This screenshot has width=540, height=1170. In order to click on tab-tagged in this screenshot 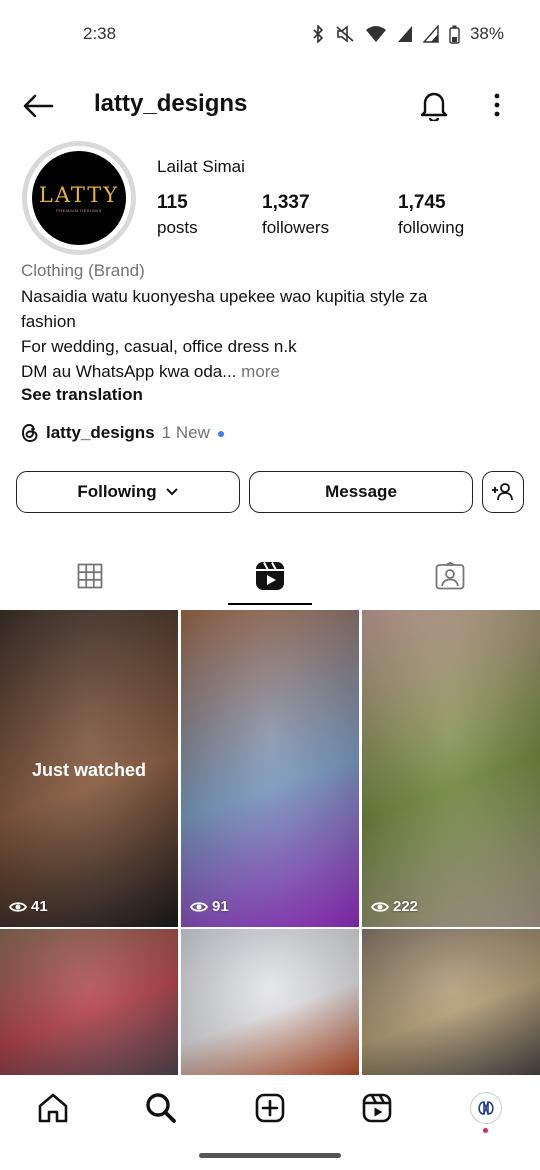, I will do `click(450, 576)`.